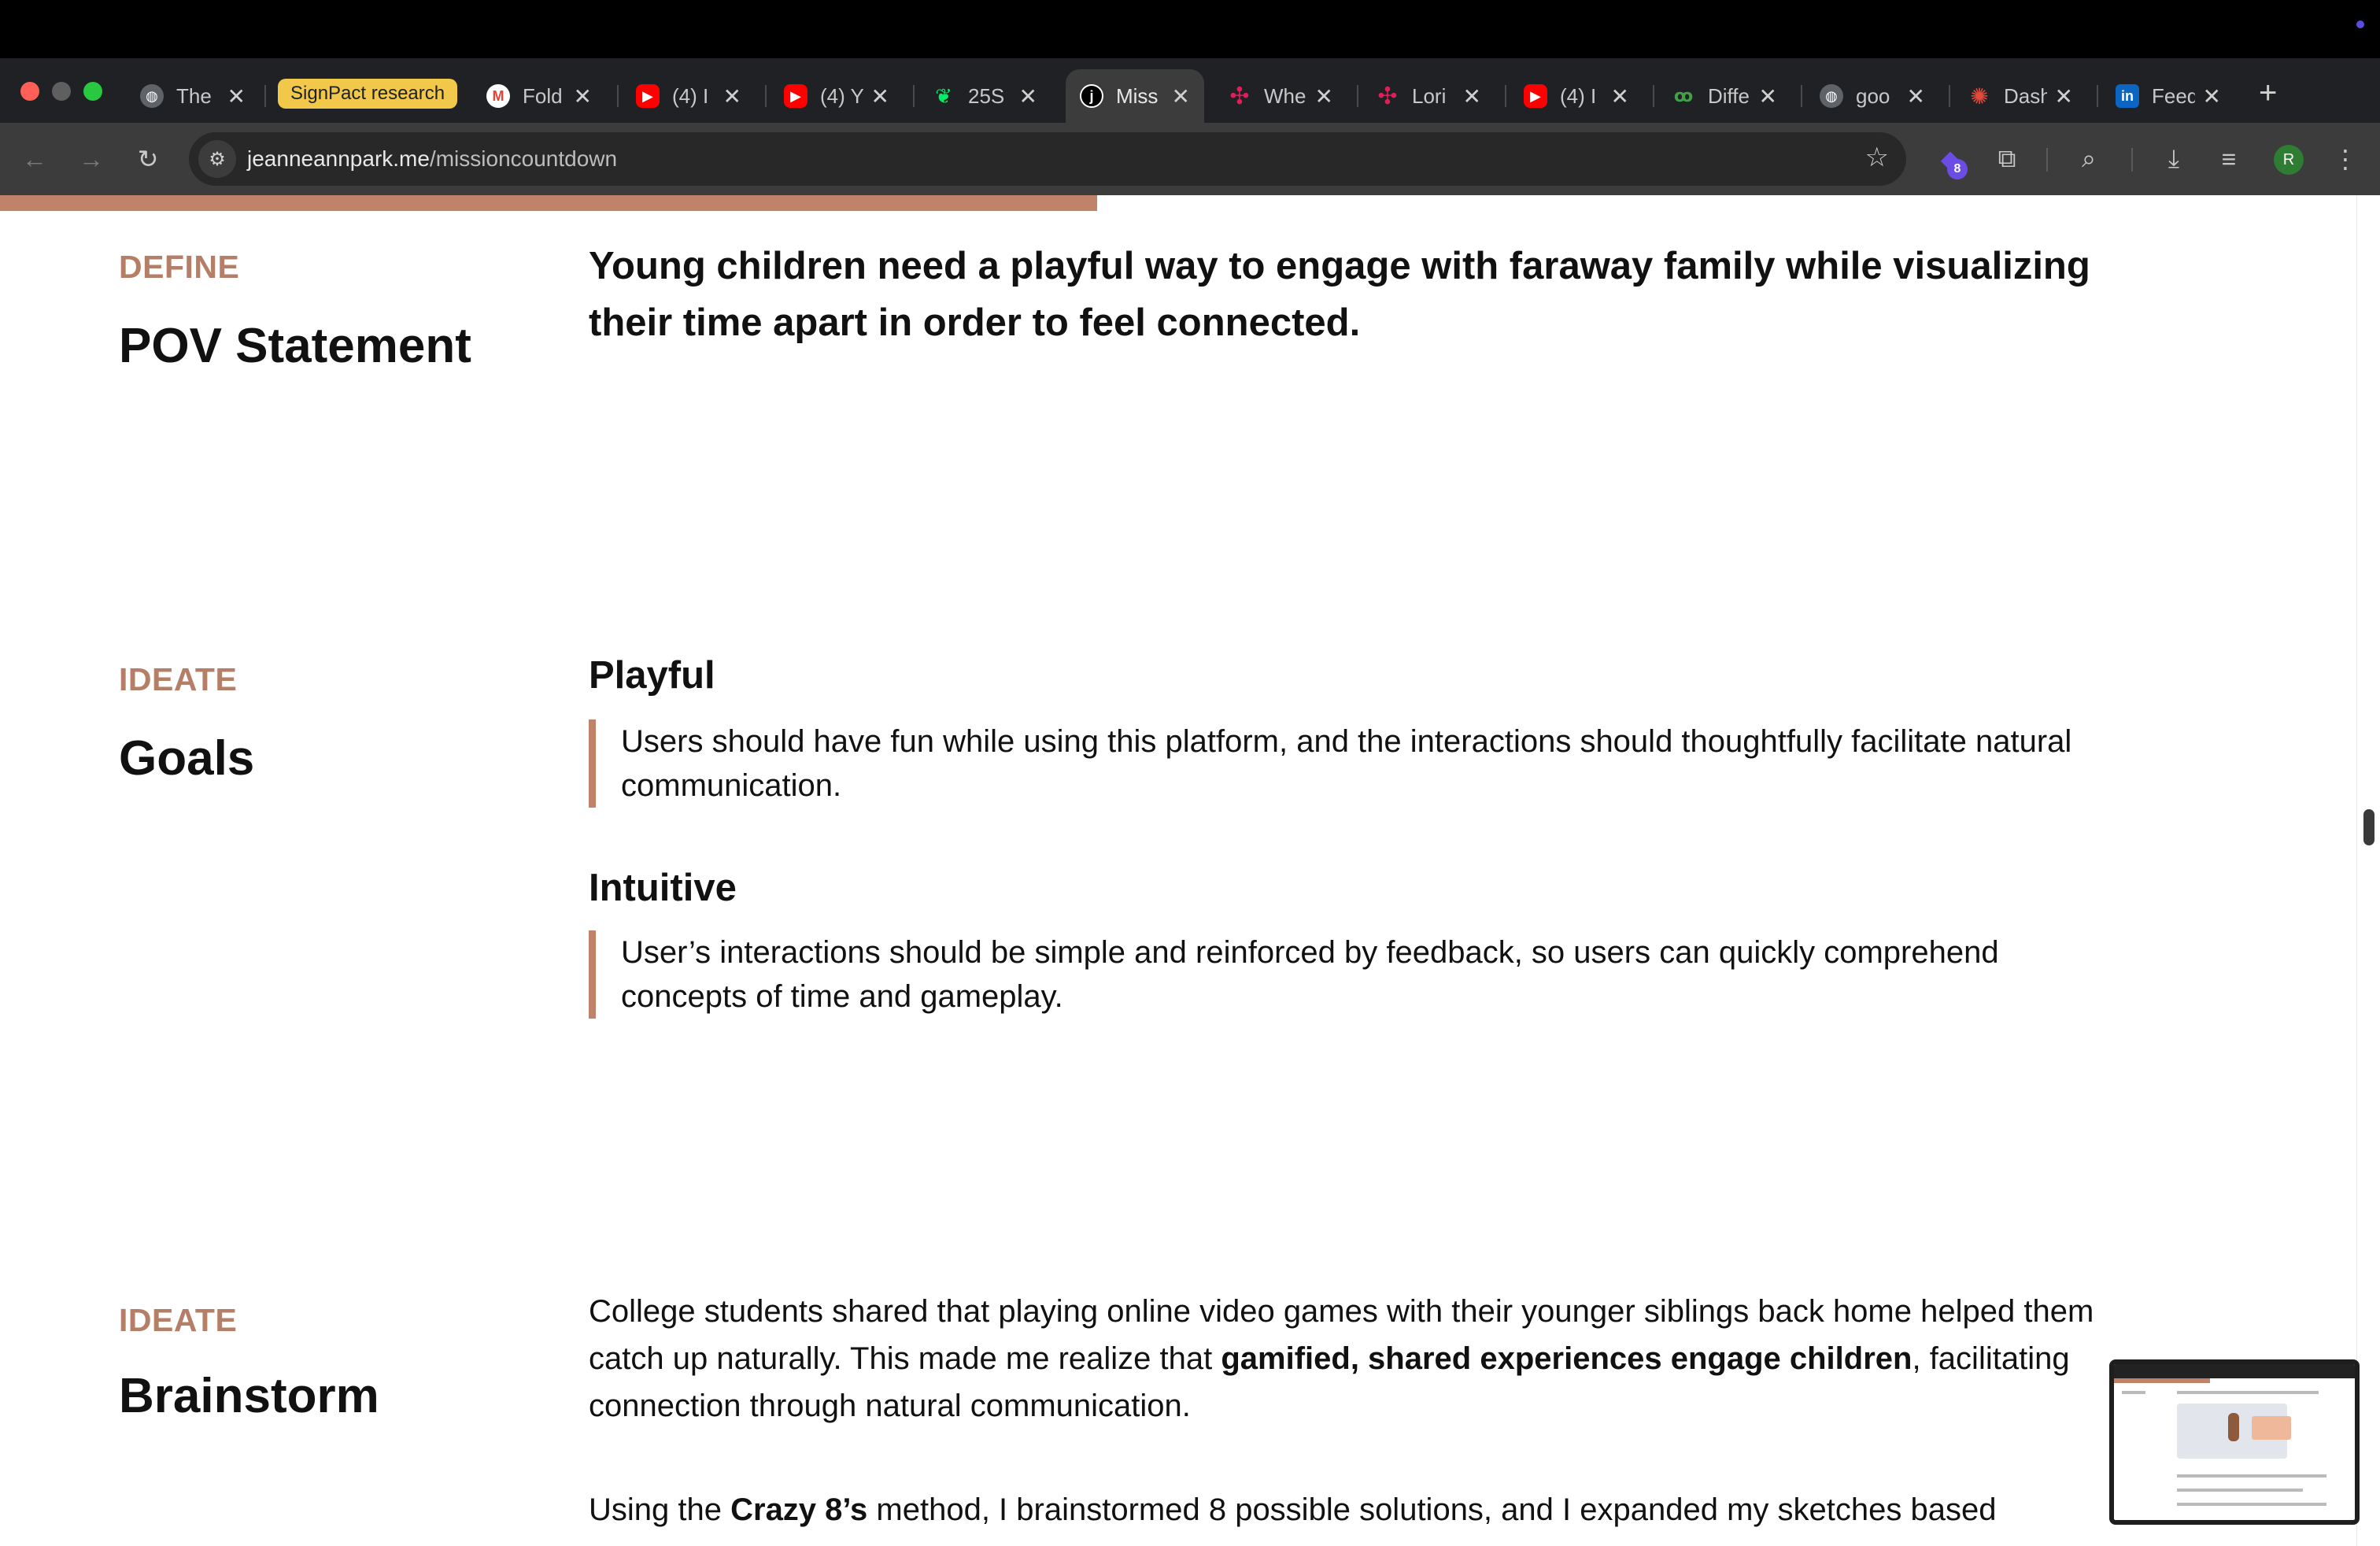 Image resolution: width=2380 pixels, height=1546 pixels. Describe the element at coordinates (2007, 159) in the screenshot. I see `extensions-puzzle-icon: ⧉` at that location.